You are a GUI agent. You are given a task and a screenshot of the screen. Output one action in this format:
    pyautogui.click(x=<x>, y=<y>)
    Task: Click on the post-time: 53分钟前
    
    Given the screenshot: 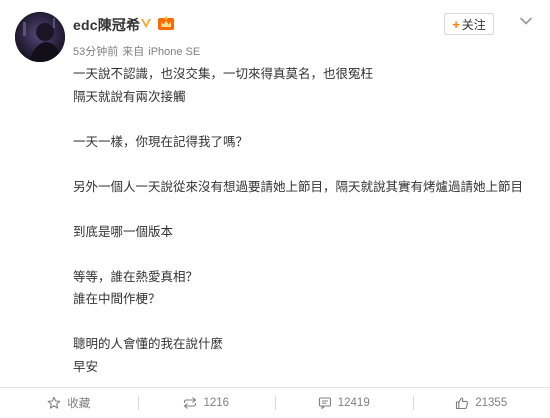 What is the action you would take?
    pyautogui.click(x=95, y=52)
    